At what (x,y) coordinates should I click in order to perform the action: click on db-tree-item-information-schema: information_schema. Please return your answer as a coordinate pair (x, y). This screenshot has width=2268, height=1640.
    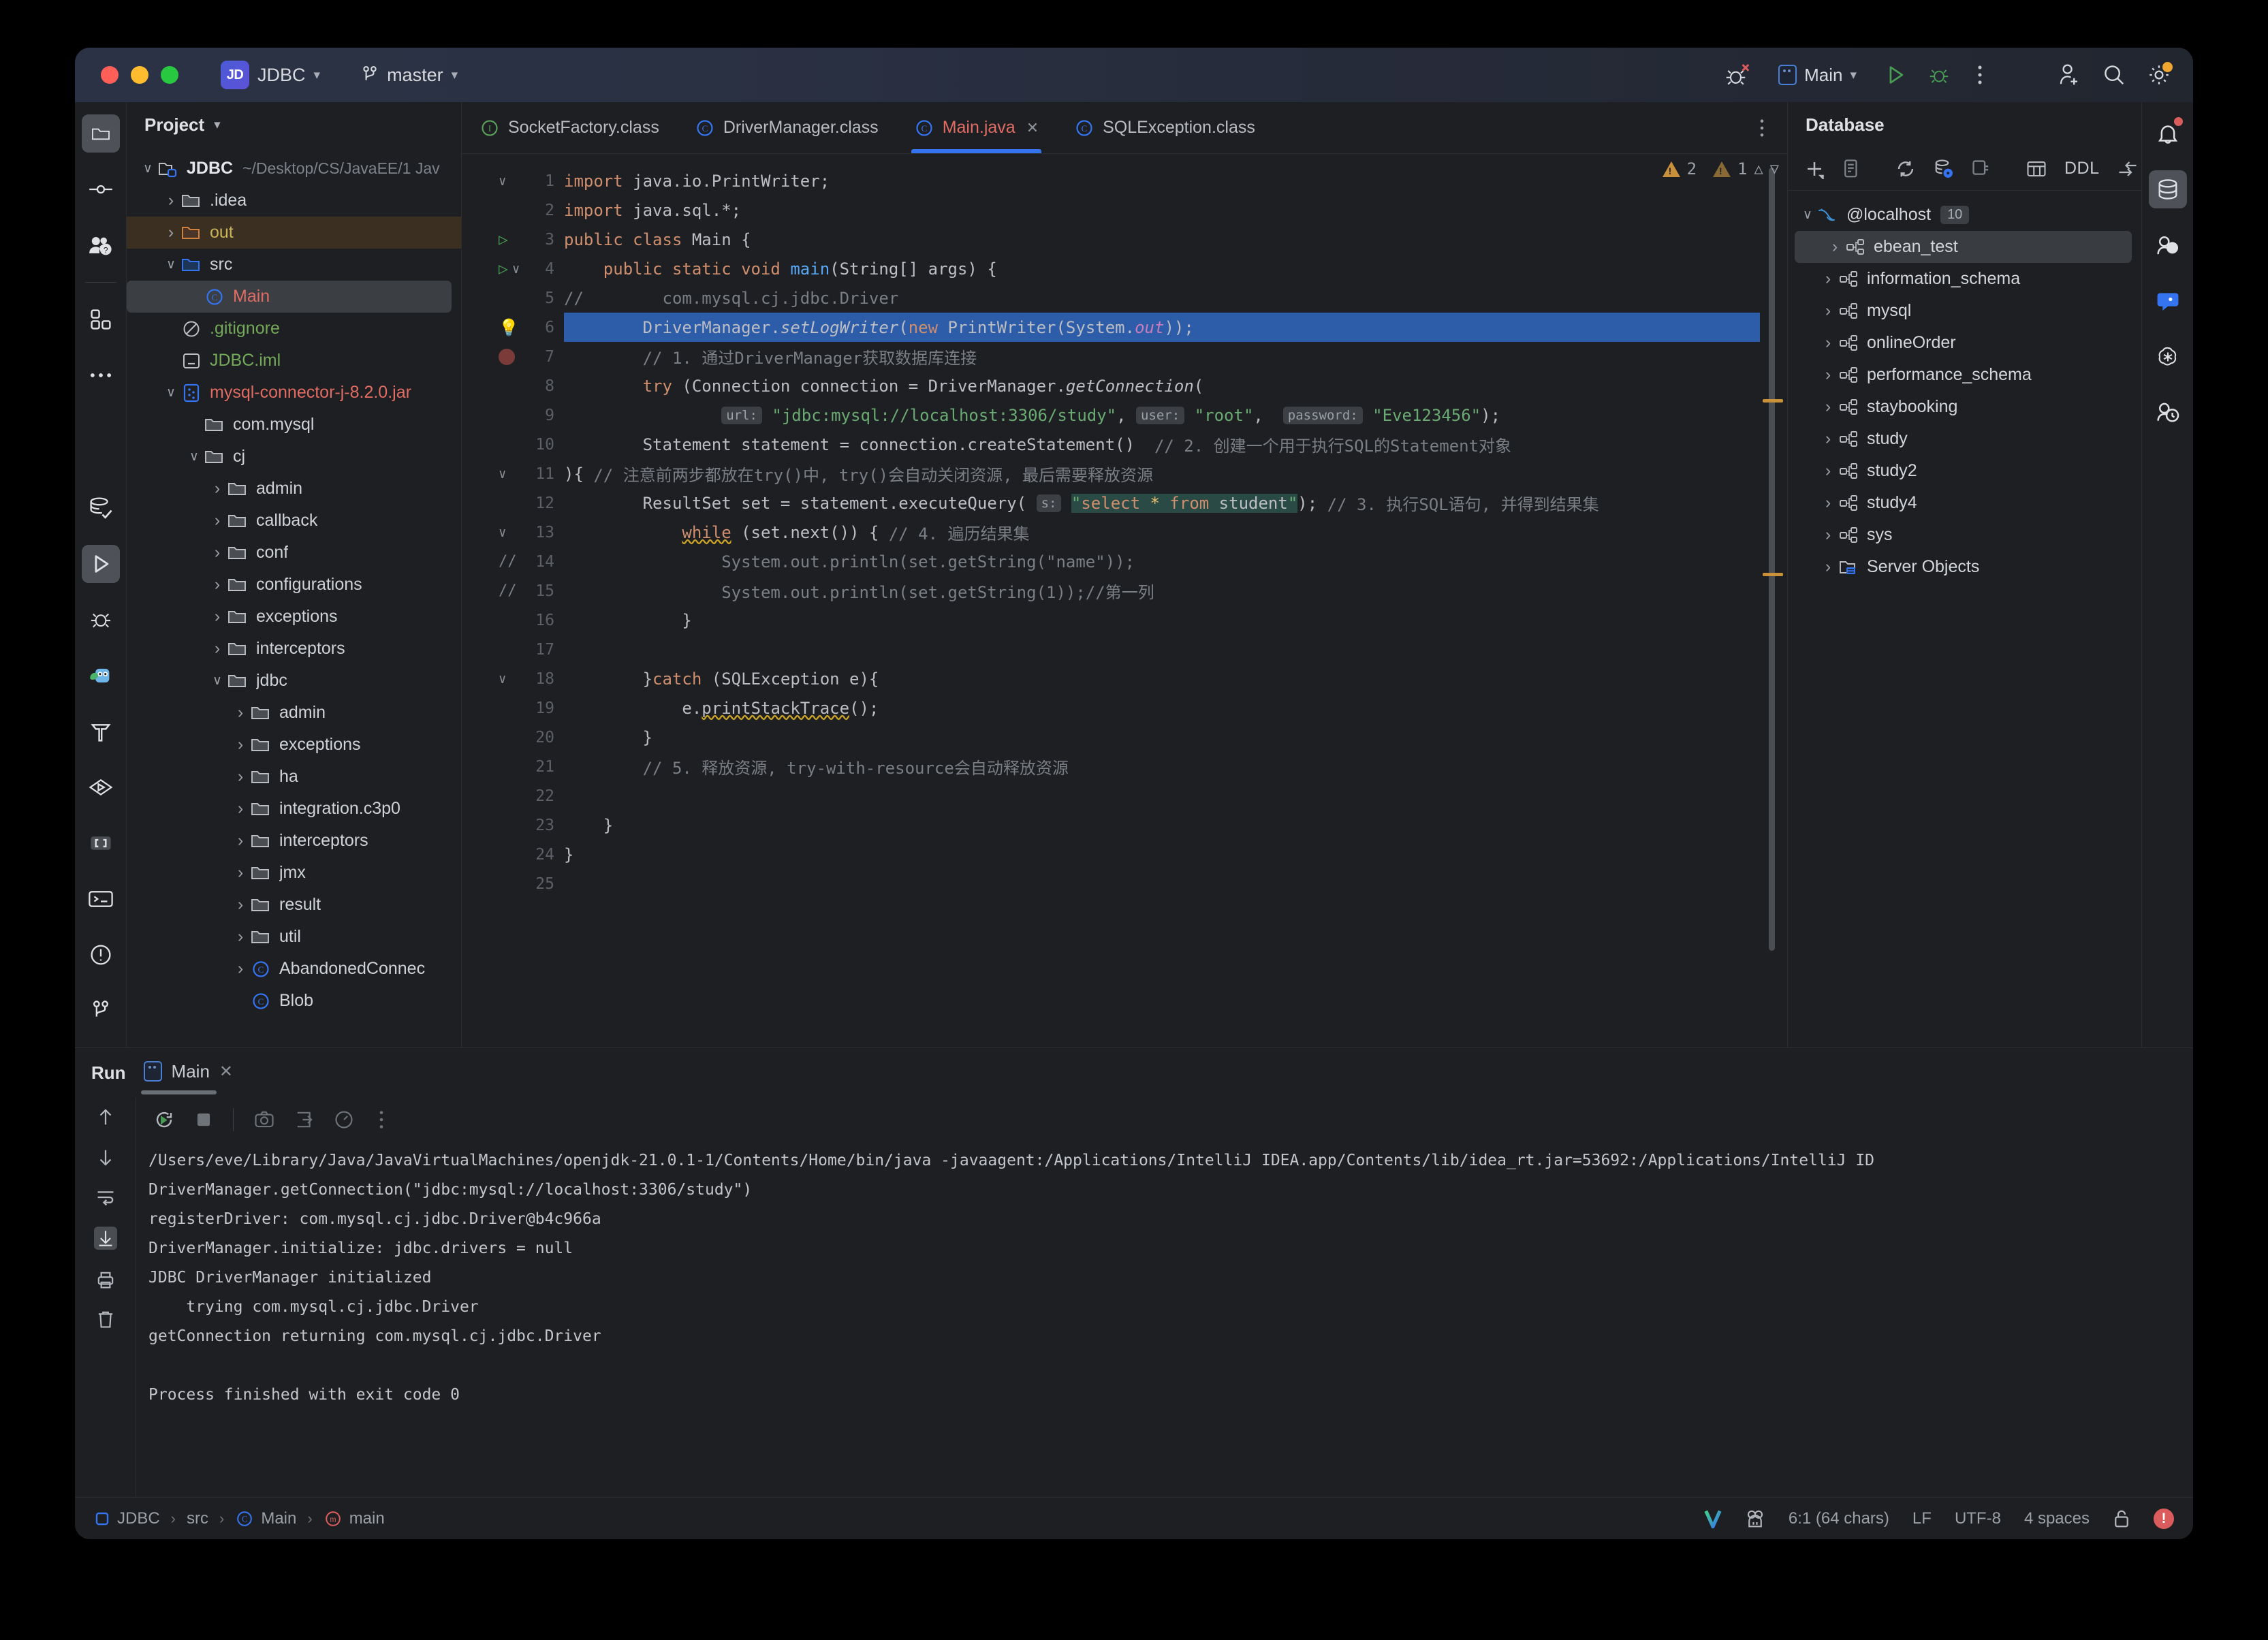
    Looking at the image, I should click on (1964, 279).